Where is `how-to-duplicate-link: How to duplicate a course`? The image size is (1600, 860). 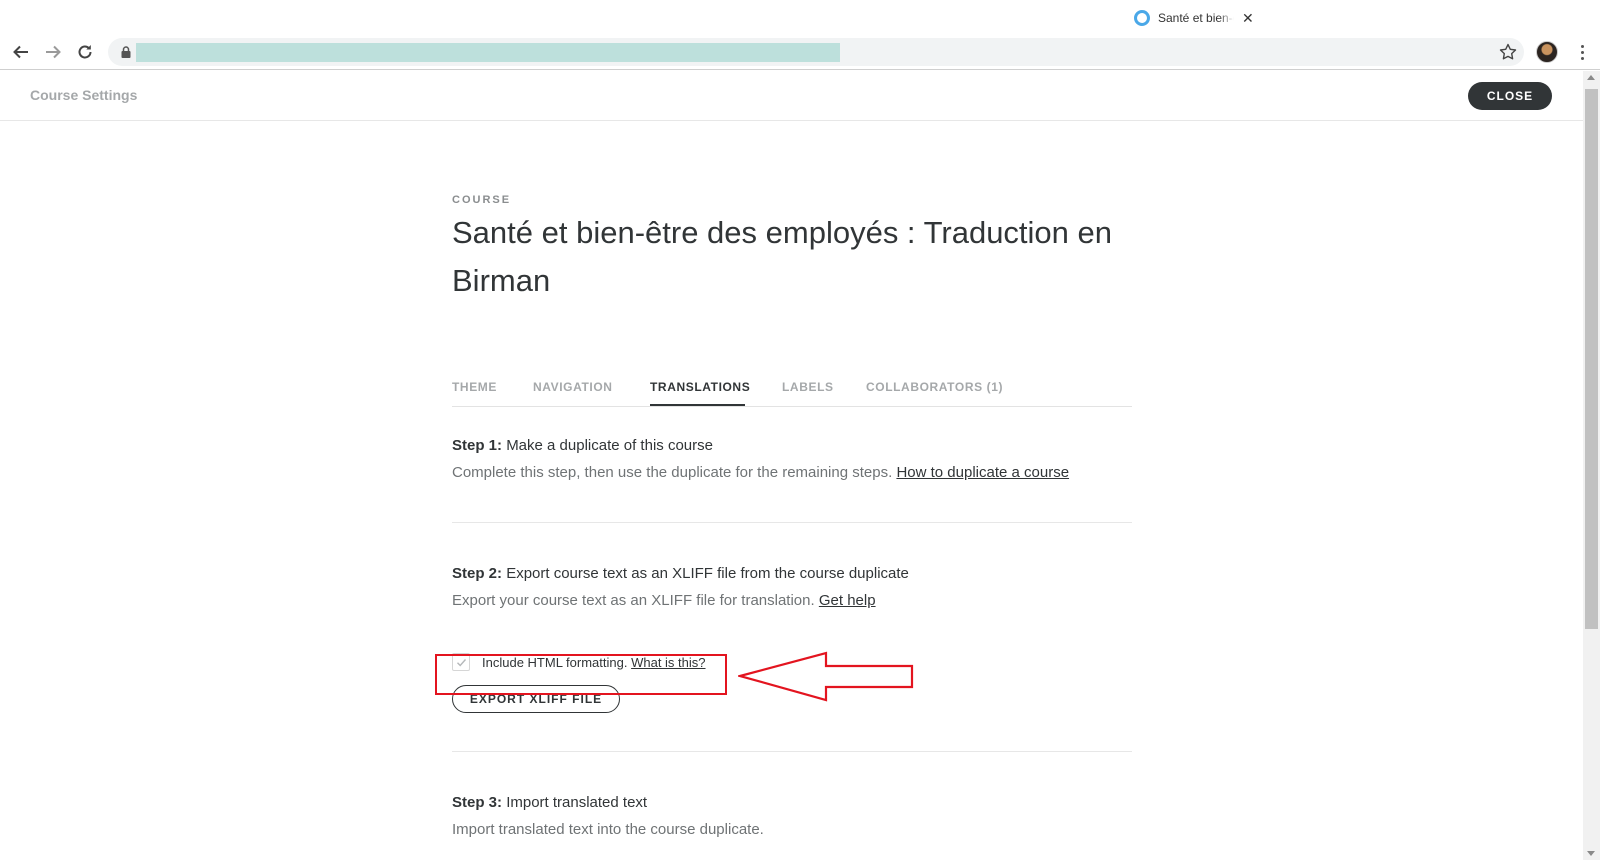 how-to-duplicate-link: How to duplicate a course is located at coordinates (982, 472).